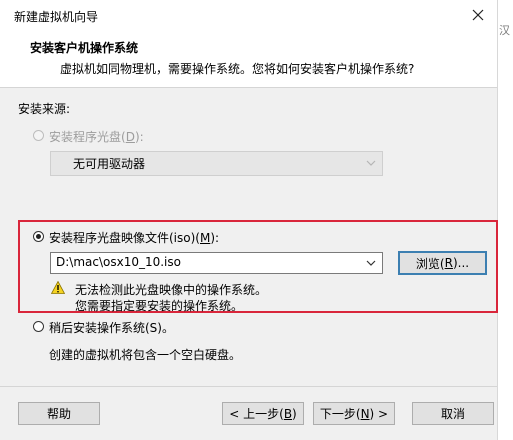 The width and height of the screenshot is (513, 440). Describe the element at coordinates (171, 290) in the screenshot. I see `warning-text-line1: 无法检测此光盘映像中的操作系统。` at that location.